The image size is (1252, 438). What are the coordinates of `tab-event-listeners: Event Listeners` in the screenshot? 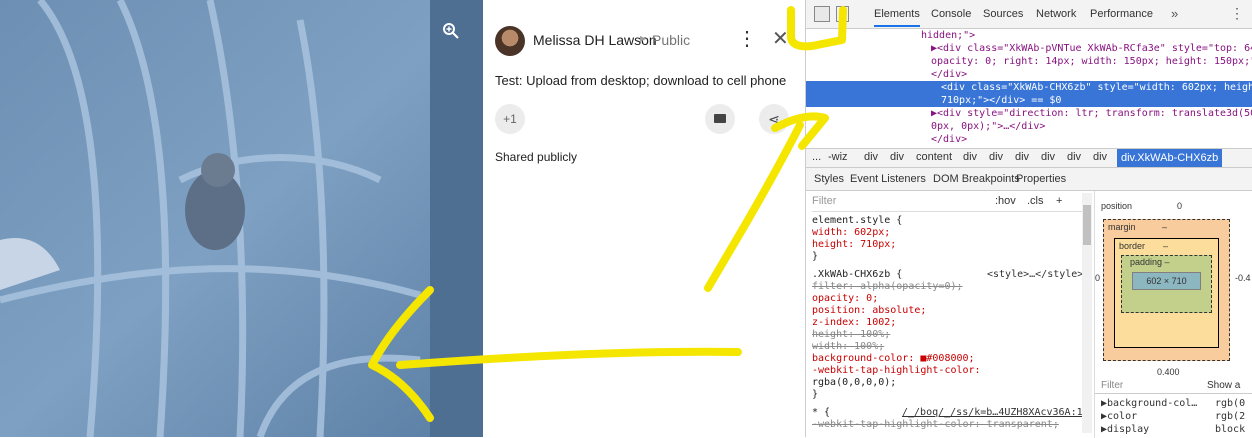 It's located at (888, 179).